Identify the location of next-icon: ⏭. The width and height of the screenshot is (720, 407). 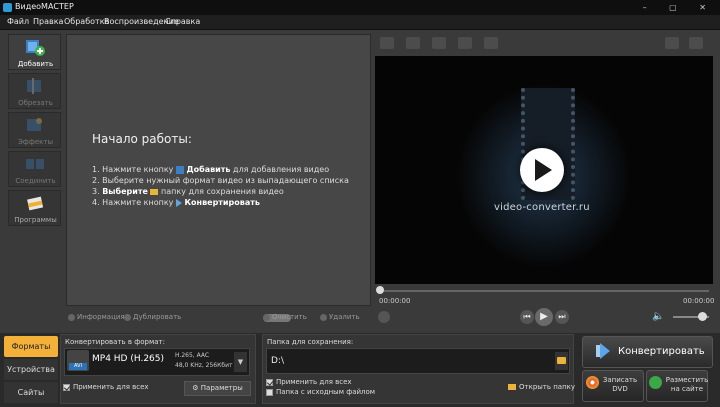
(562, 316).